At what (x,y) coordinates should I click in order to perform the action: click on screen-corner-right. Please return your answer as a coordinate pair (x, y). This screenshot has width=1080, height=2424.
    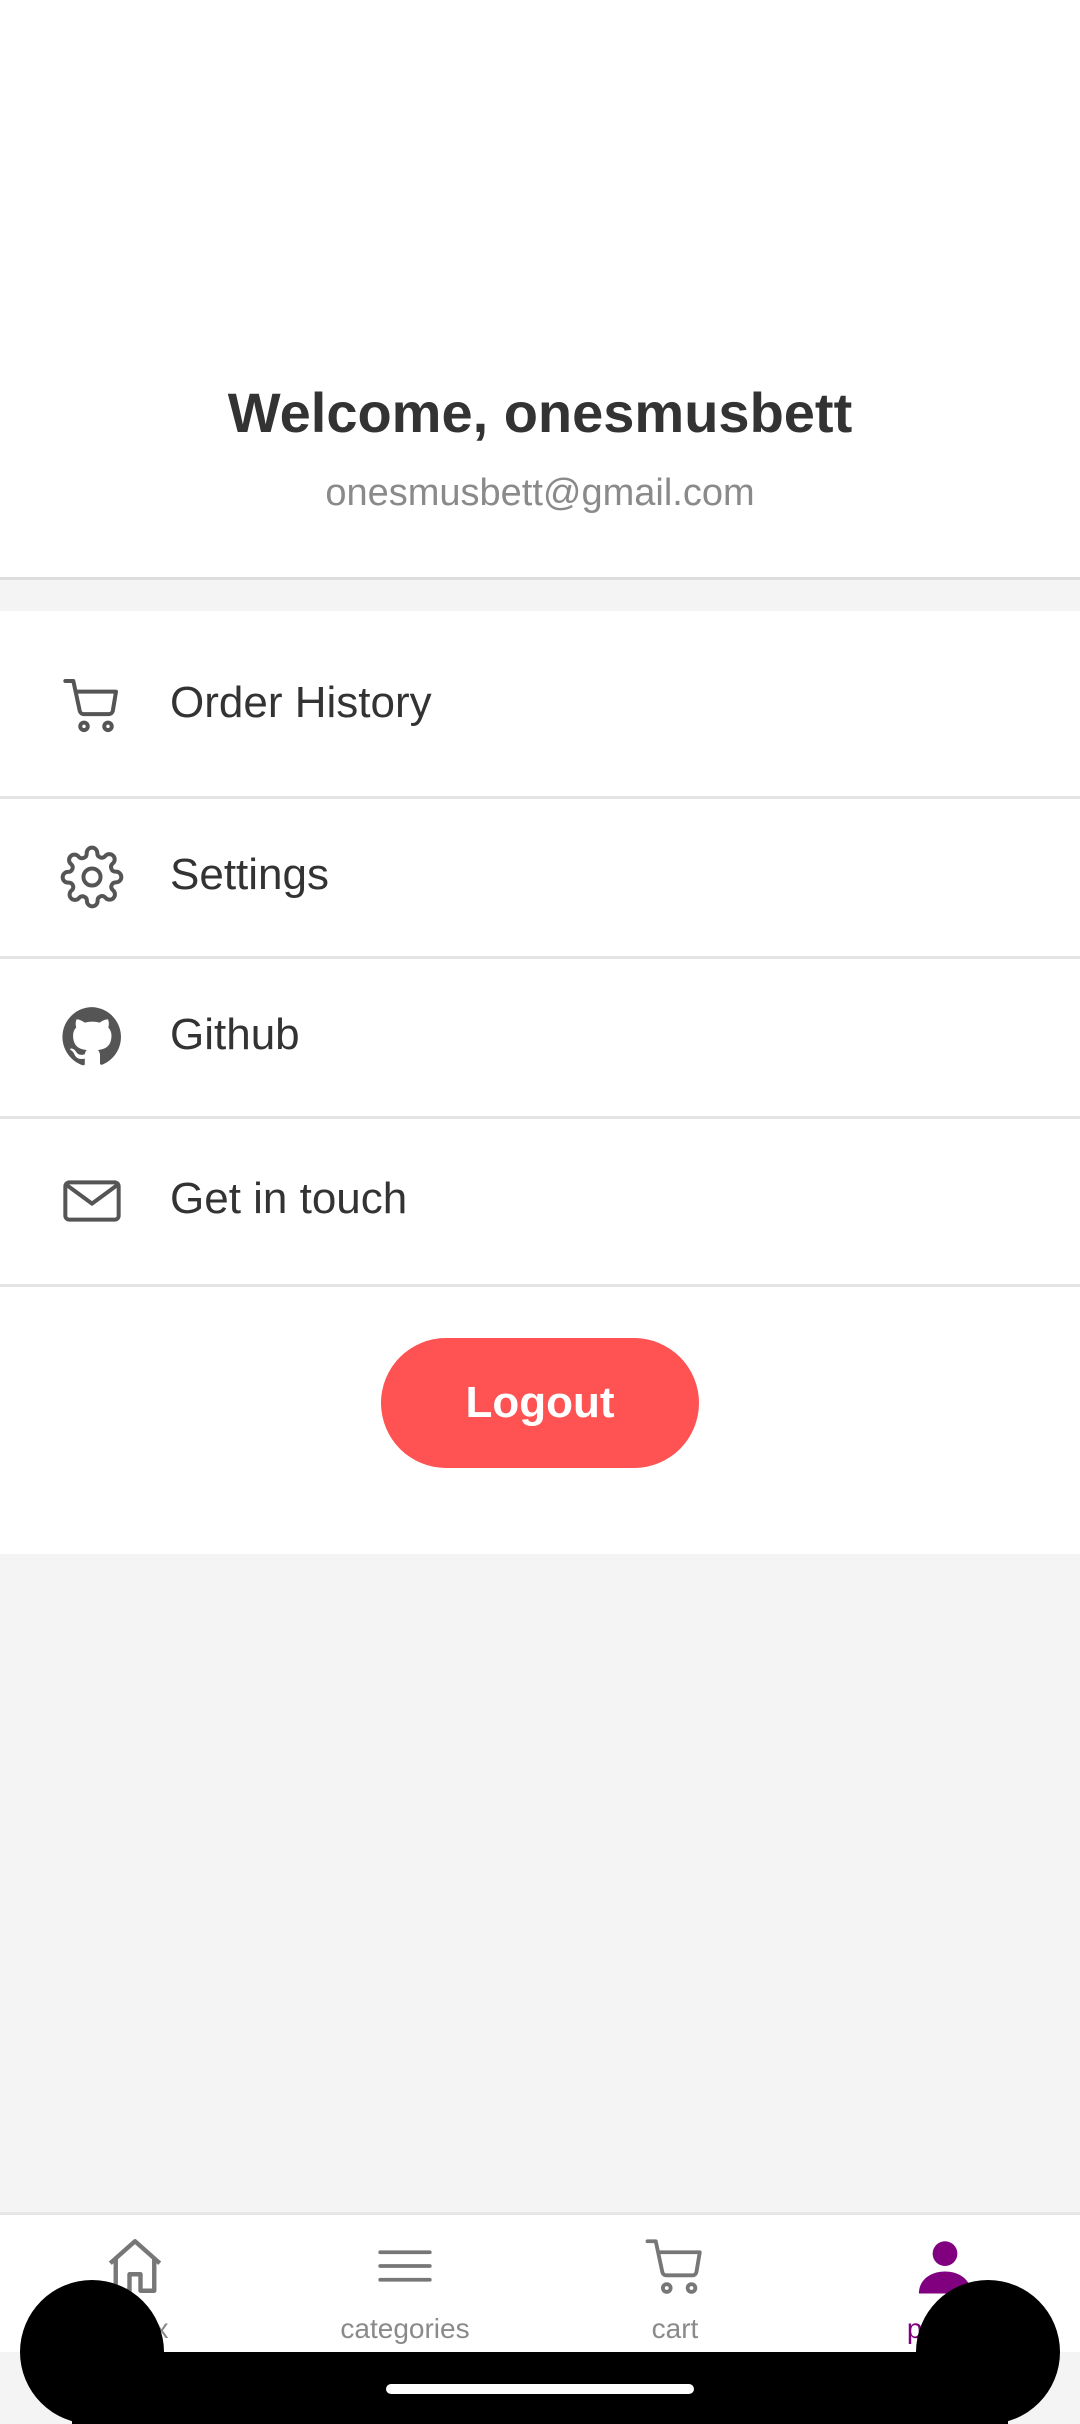
    Looking at the image, I should click on (998, 2352).